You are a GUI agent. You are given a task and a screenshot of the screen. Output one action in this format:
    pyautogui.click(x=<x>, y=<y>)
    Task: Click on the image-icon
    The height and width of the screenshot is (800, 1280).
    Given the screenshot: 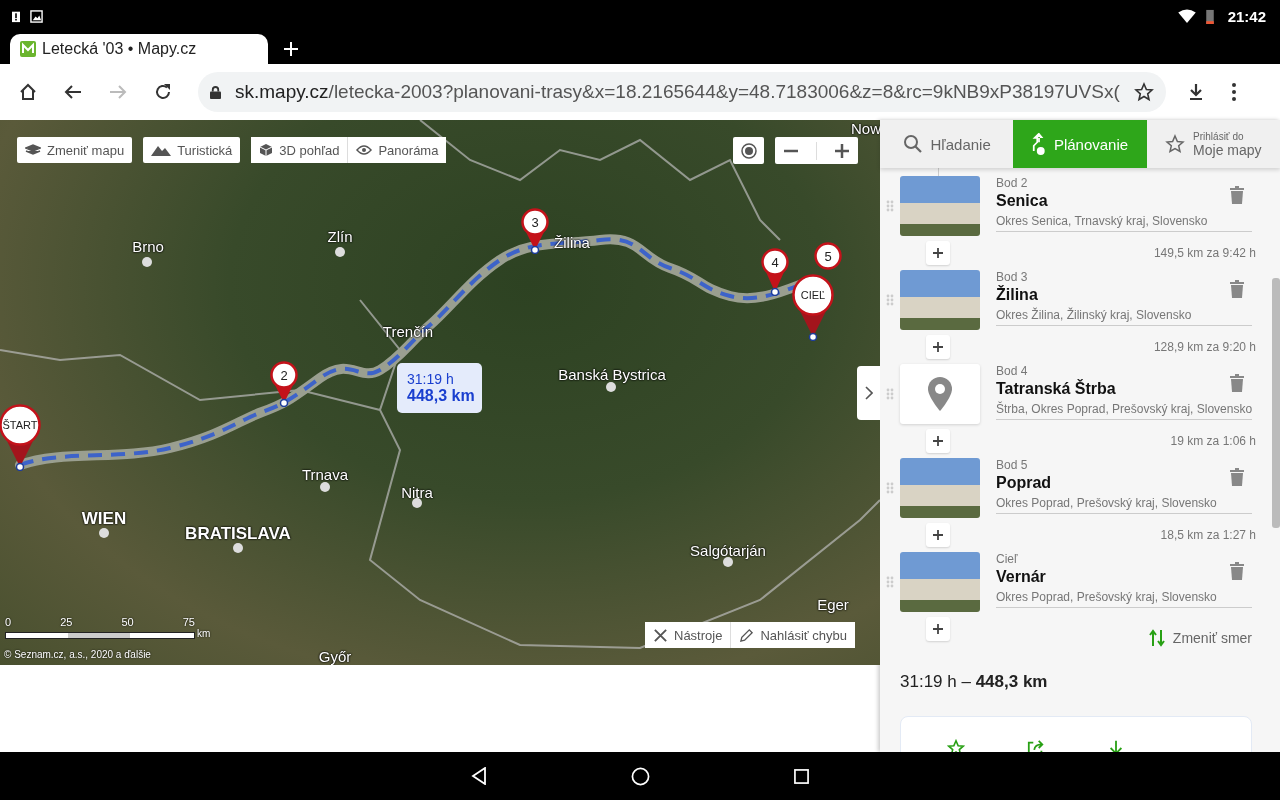 What is the action you would take?
    pyautogui.click(x=36, y=16)
    